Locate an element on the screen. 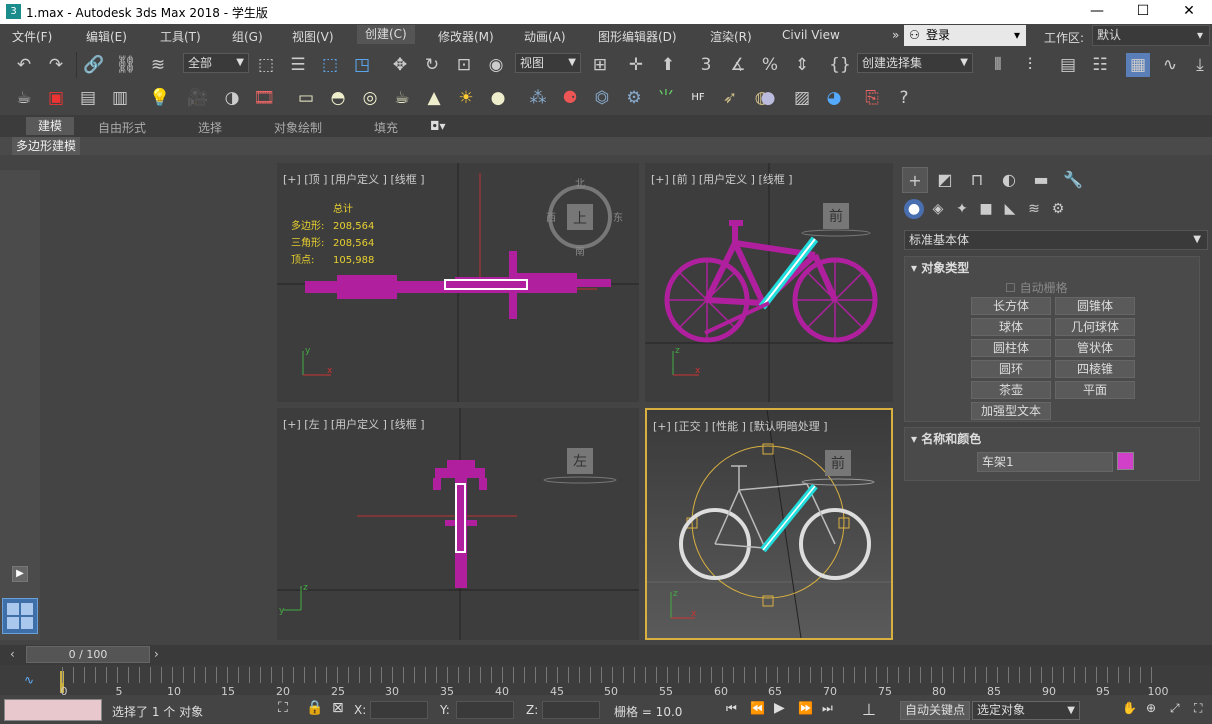 The height and width of the screenshot is (724, 1212). motion-tab-icon: ◐ is located at coordinates (1009, 180).